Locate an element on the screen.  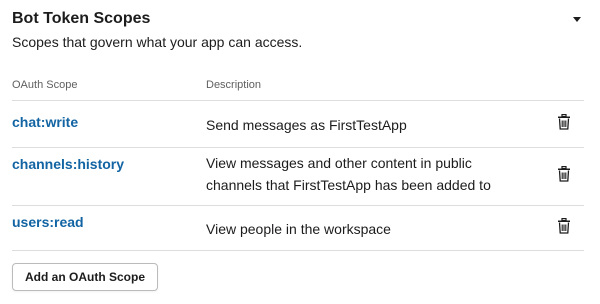
table-row: users:read View people in the workspace is located at coordinates (298, 228).